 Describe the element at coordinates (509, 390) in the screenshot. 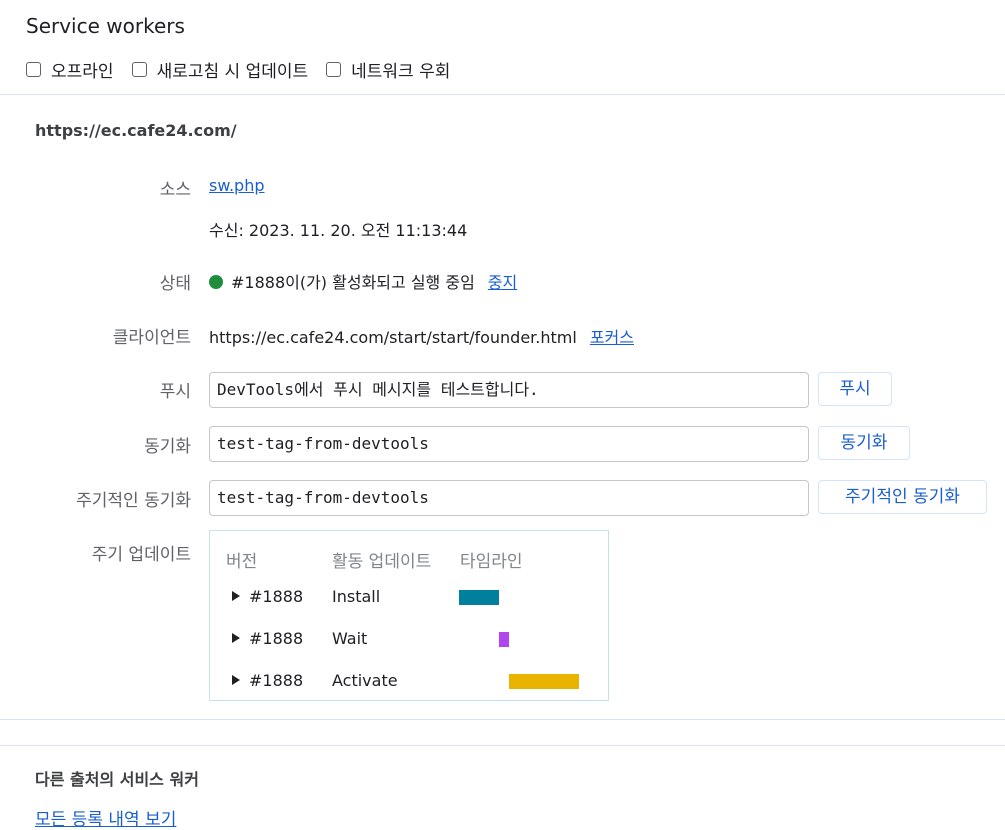

I see `push-input: DevTools에서 푸시 메시지를 테스트합니다.` at that location.